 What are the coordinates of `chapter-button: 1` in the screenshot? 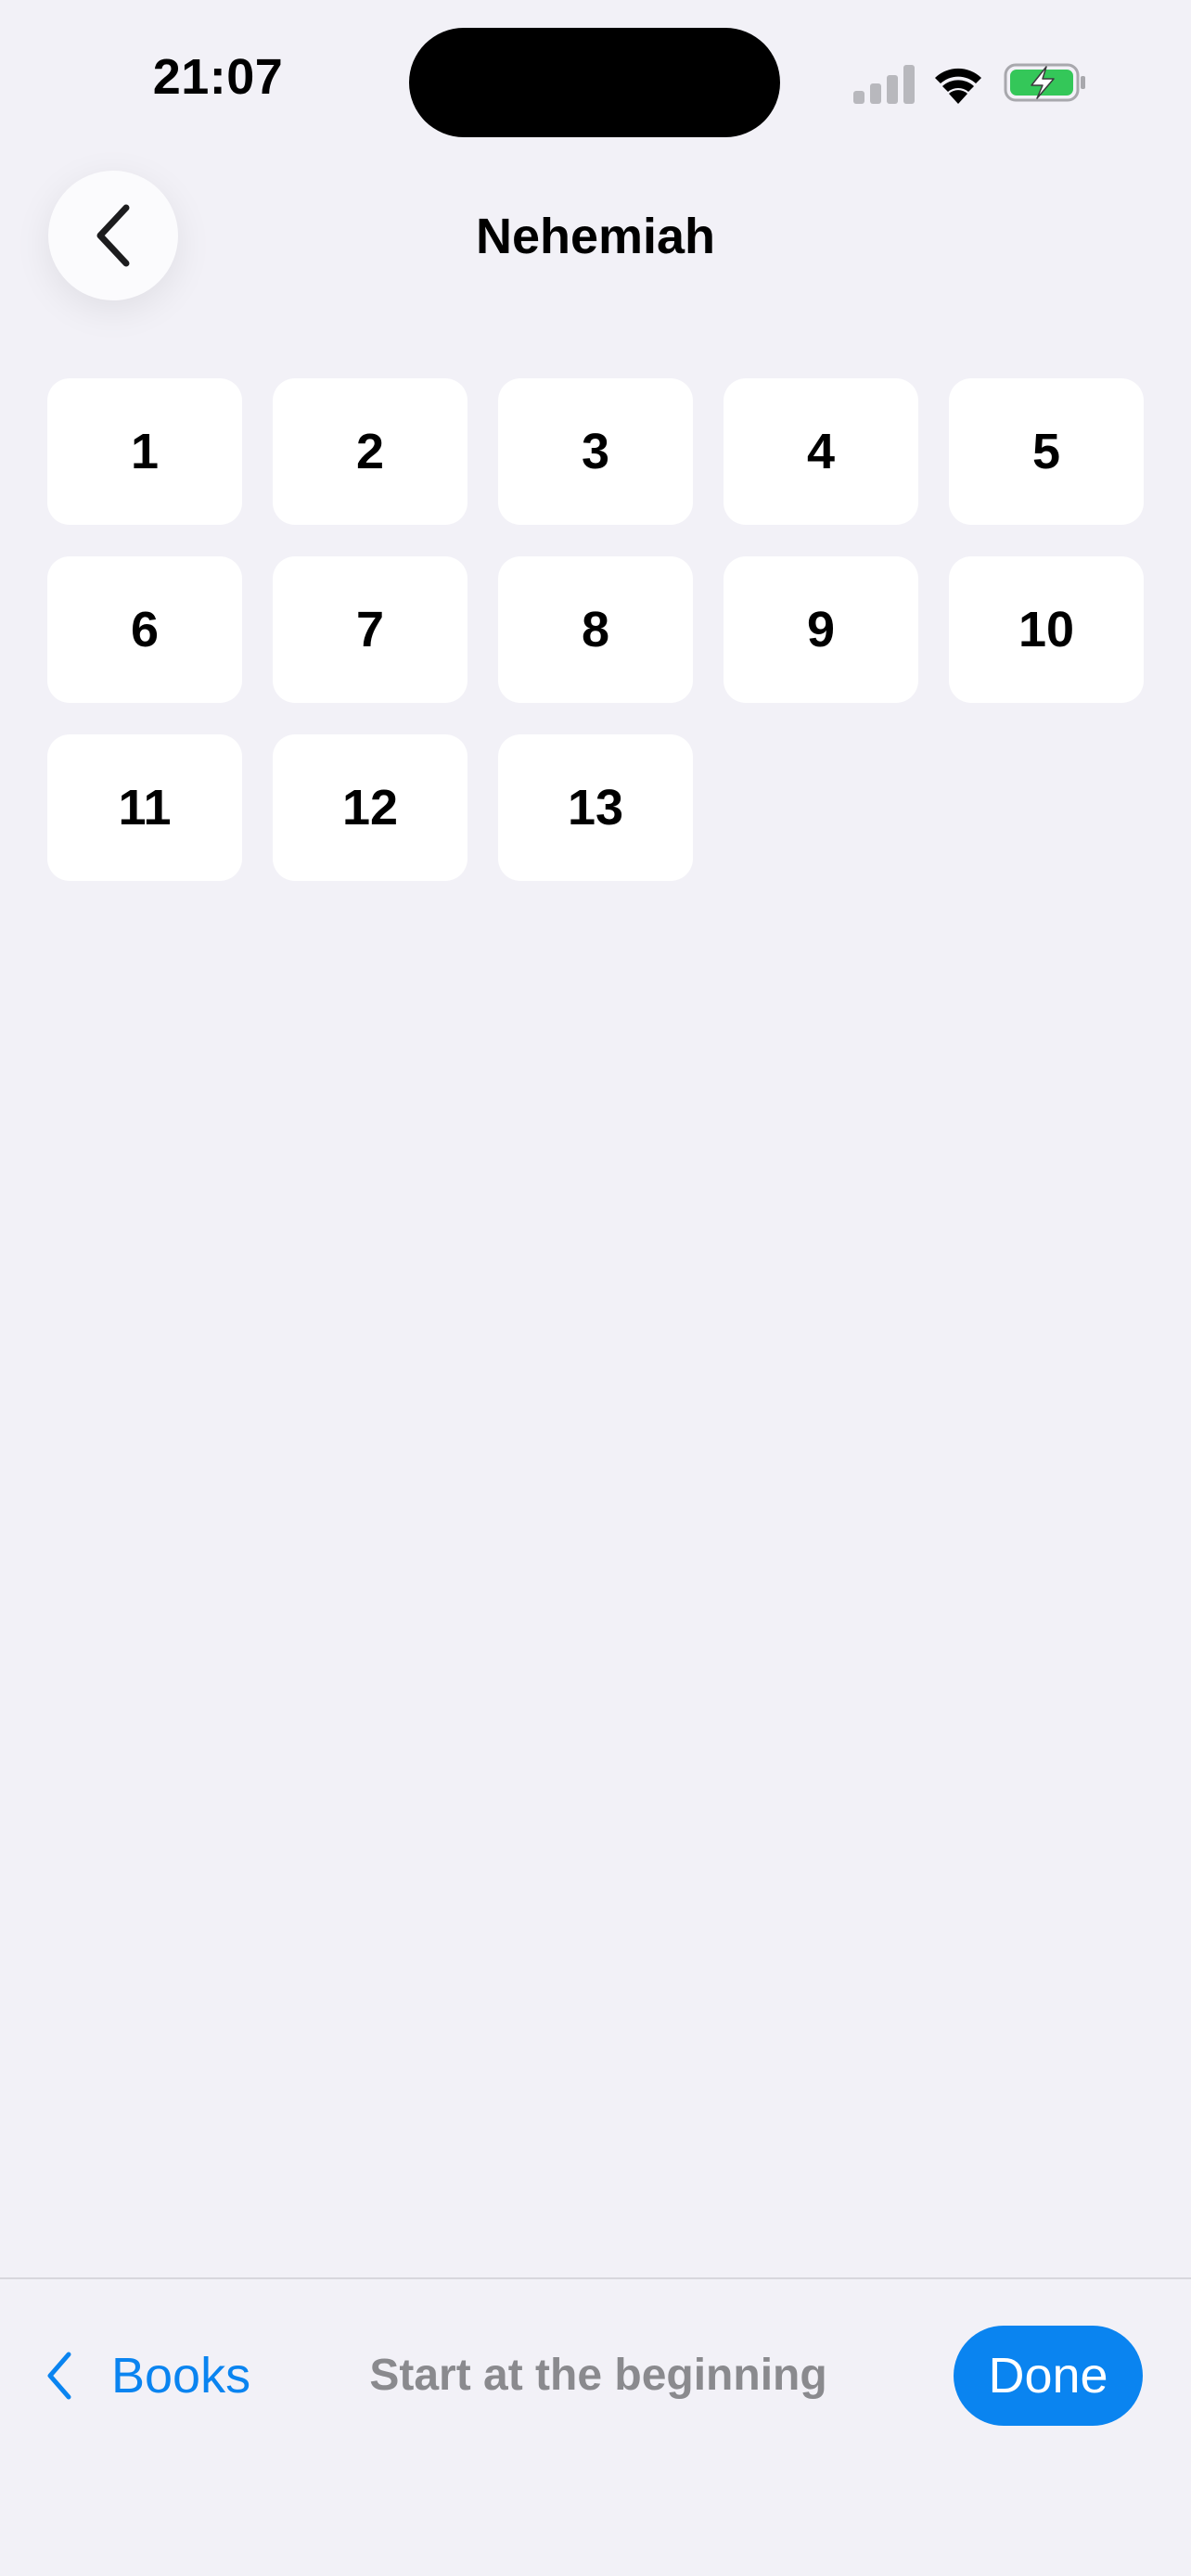 It's located at (145, 452).